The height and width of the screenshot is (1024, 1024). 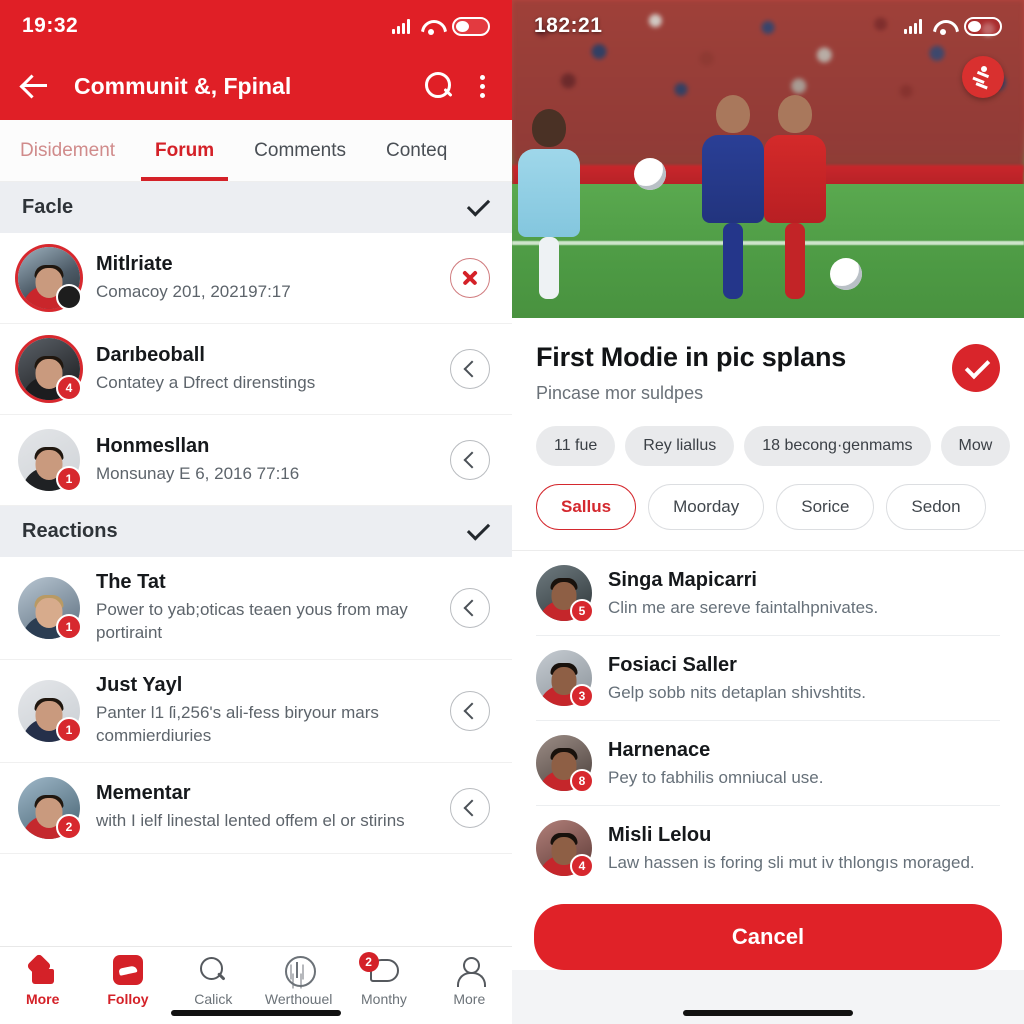 What do you see at coordinates (50, 25) in the screenshot?
I see `status-time: 19:32` at bounding box center [50, 25].